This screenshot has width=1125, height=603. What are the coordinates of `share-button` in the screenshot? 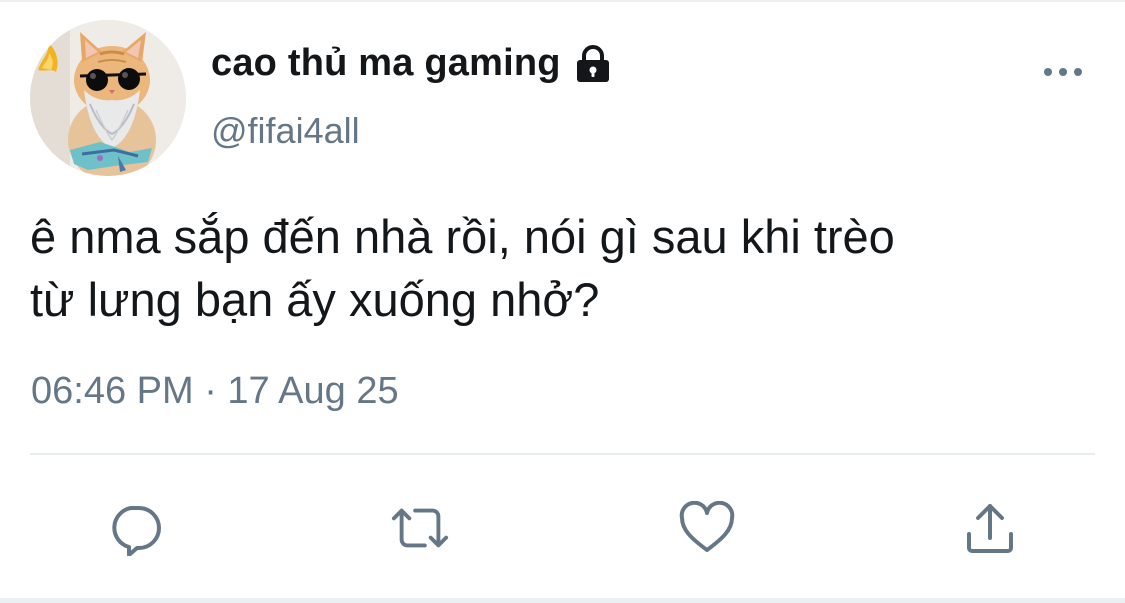 It's located at (990, 528).